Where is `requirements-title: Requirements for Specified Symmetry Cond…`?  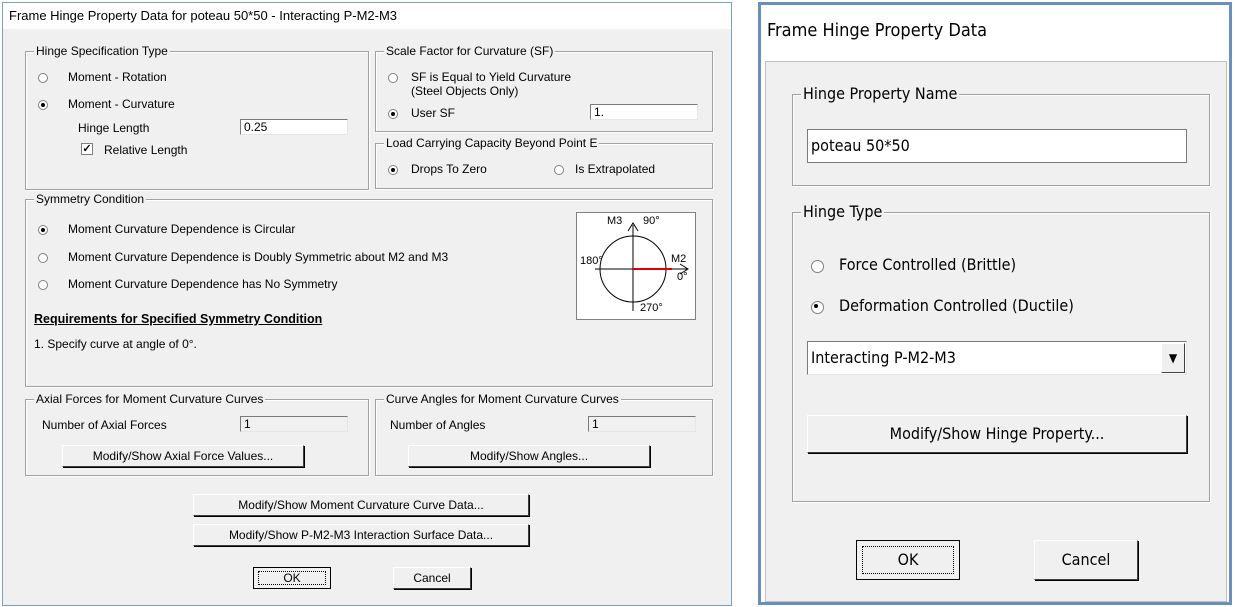
requirements-title: Requirements for Specified Symmetry Cond… is located at coordinates (178, 319).